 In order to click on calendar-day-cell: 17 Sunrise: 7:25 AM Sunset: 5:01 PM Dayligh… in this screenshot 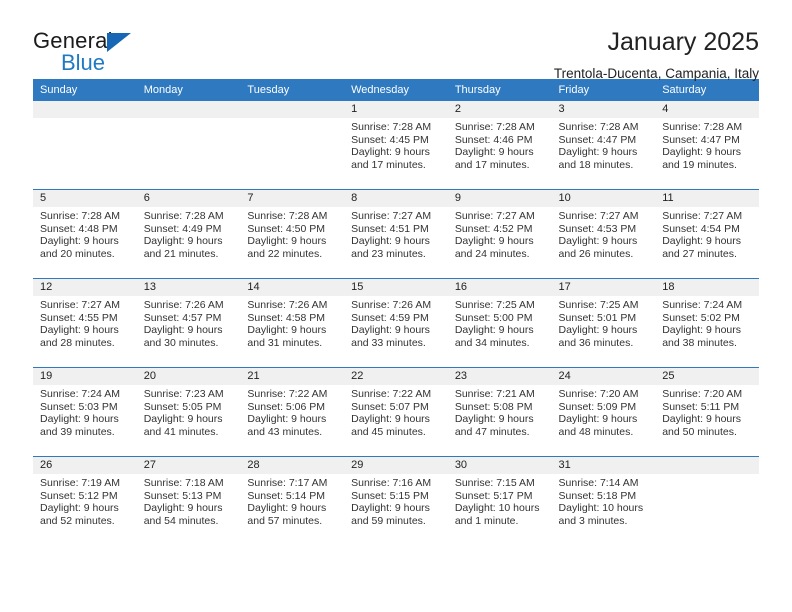, I will do `click(603, 323)`.